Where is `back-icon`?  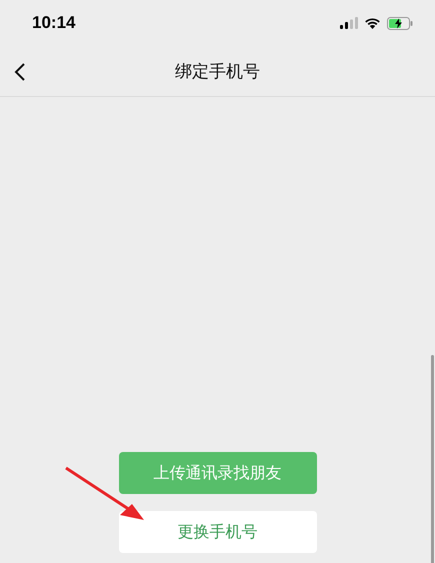 back-icon is located at coordinates (20, 72).